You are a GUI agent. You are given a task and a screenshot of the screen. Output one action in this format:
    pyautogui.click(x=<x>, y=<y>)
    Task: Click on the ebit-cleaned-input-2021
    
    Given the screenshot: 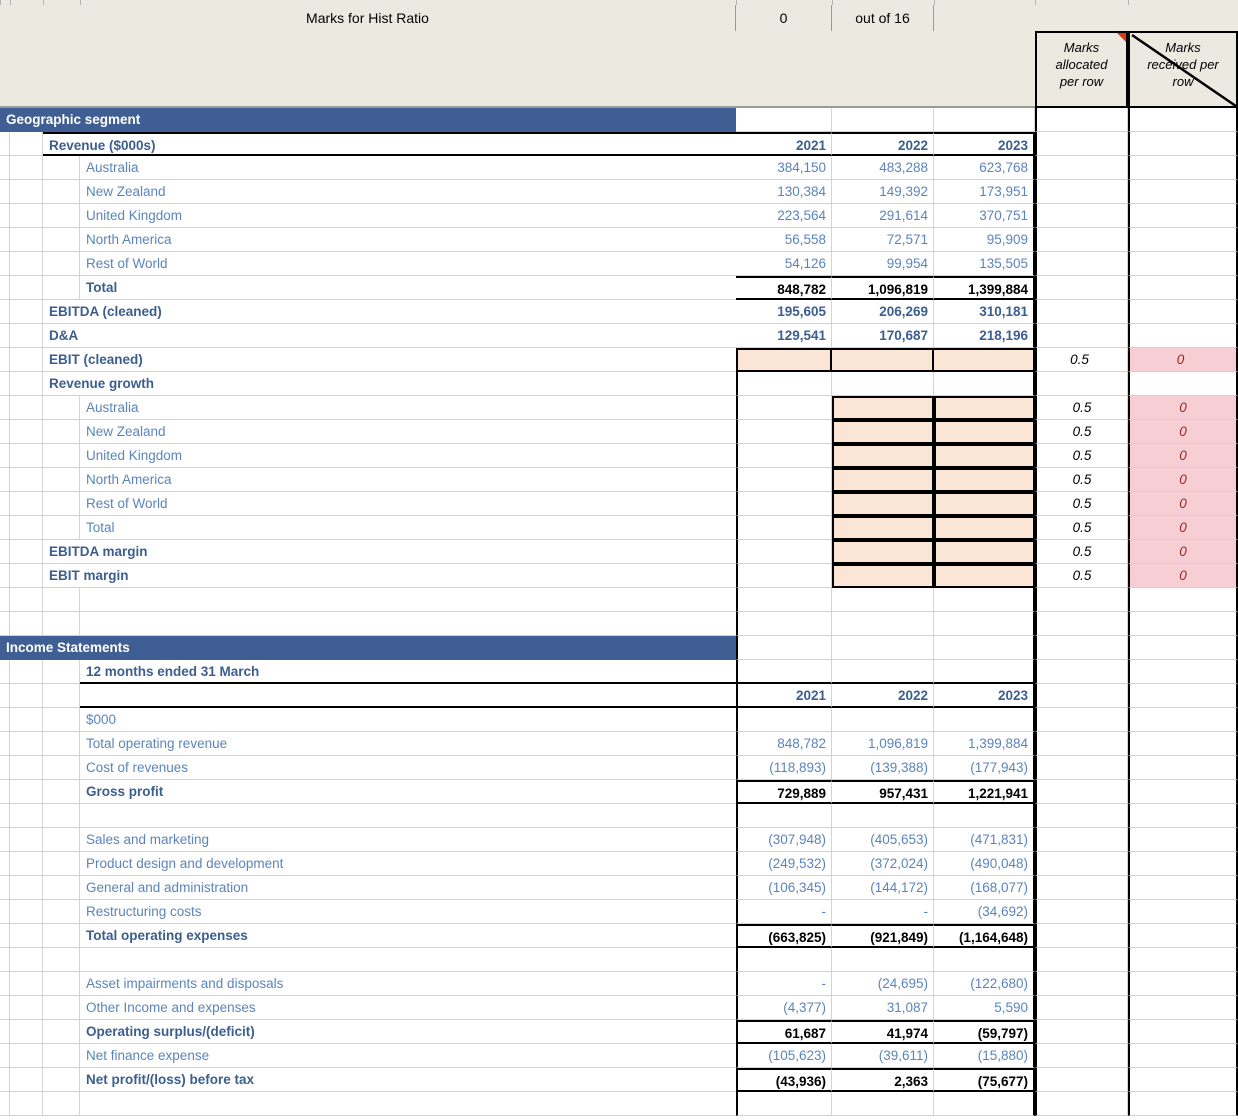 What is the action you would take?
    pyautogui.click(x=784, y=360)
    